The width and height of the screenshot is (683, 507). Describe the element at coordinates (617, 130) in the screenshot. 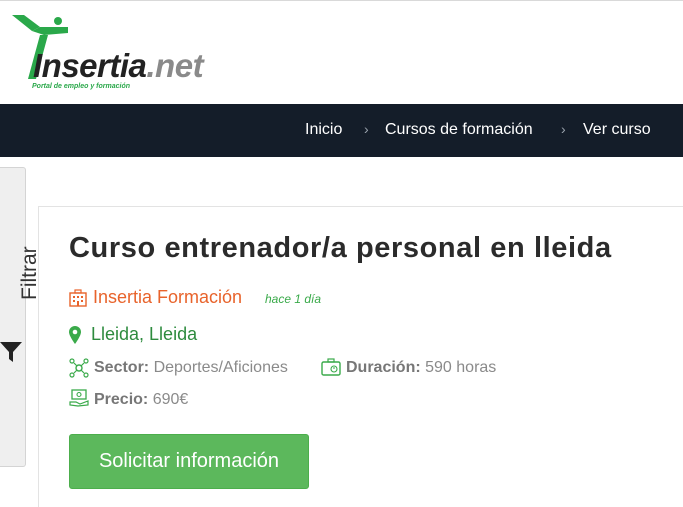

I see `breadcrumb-ver-curso: Ver curso` at that location.